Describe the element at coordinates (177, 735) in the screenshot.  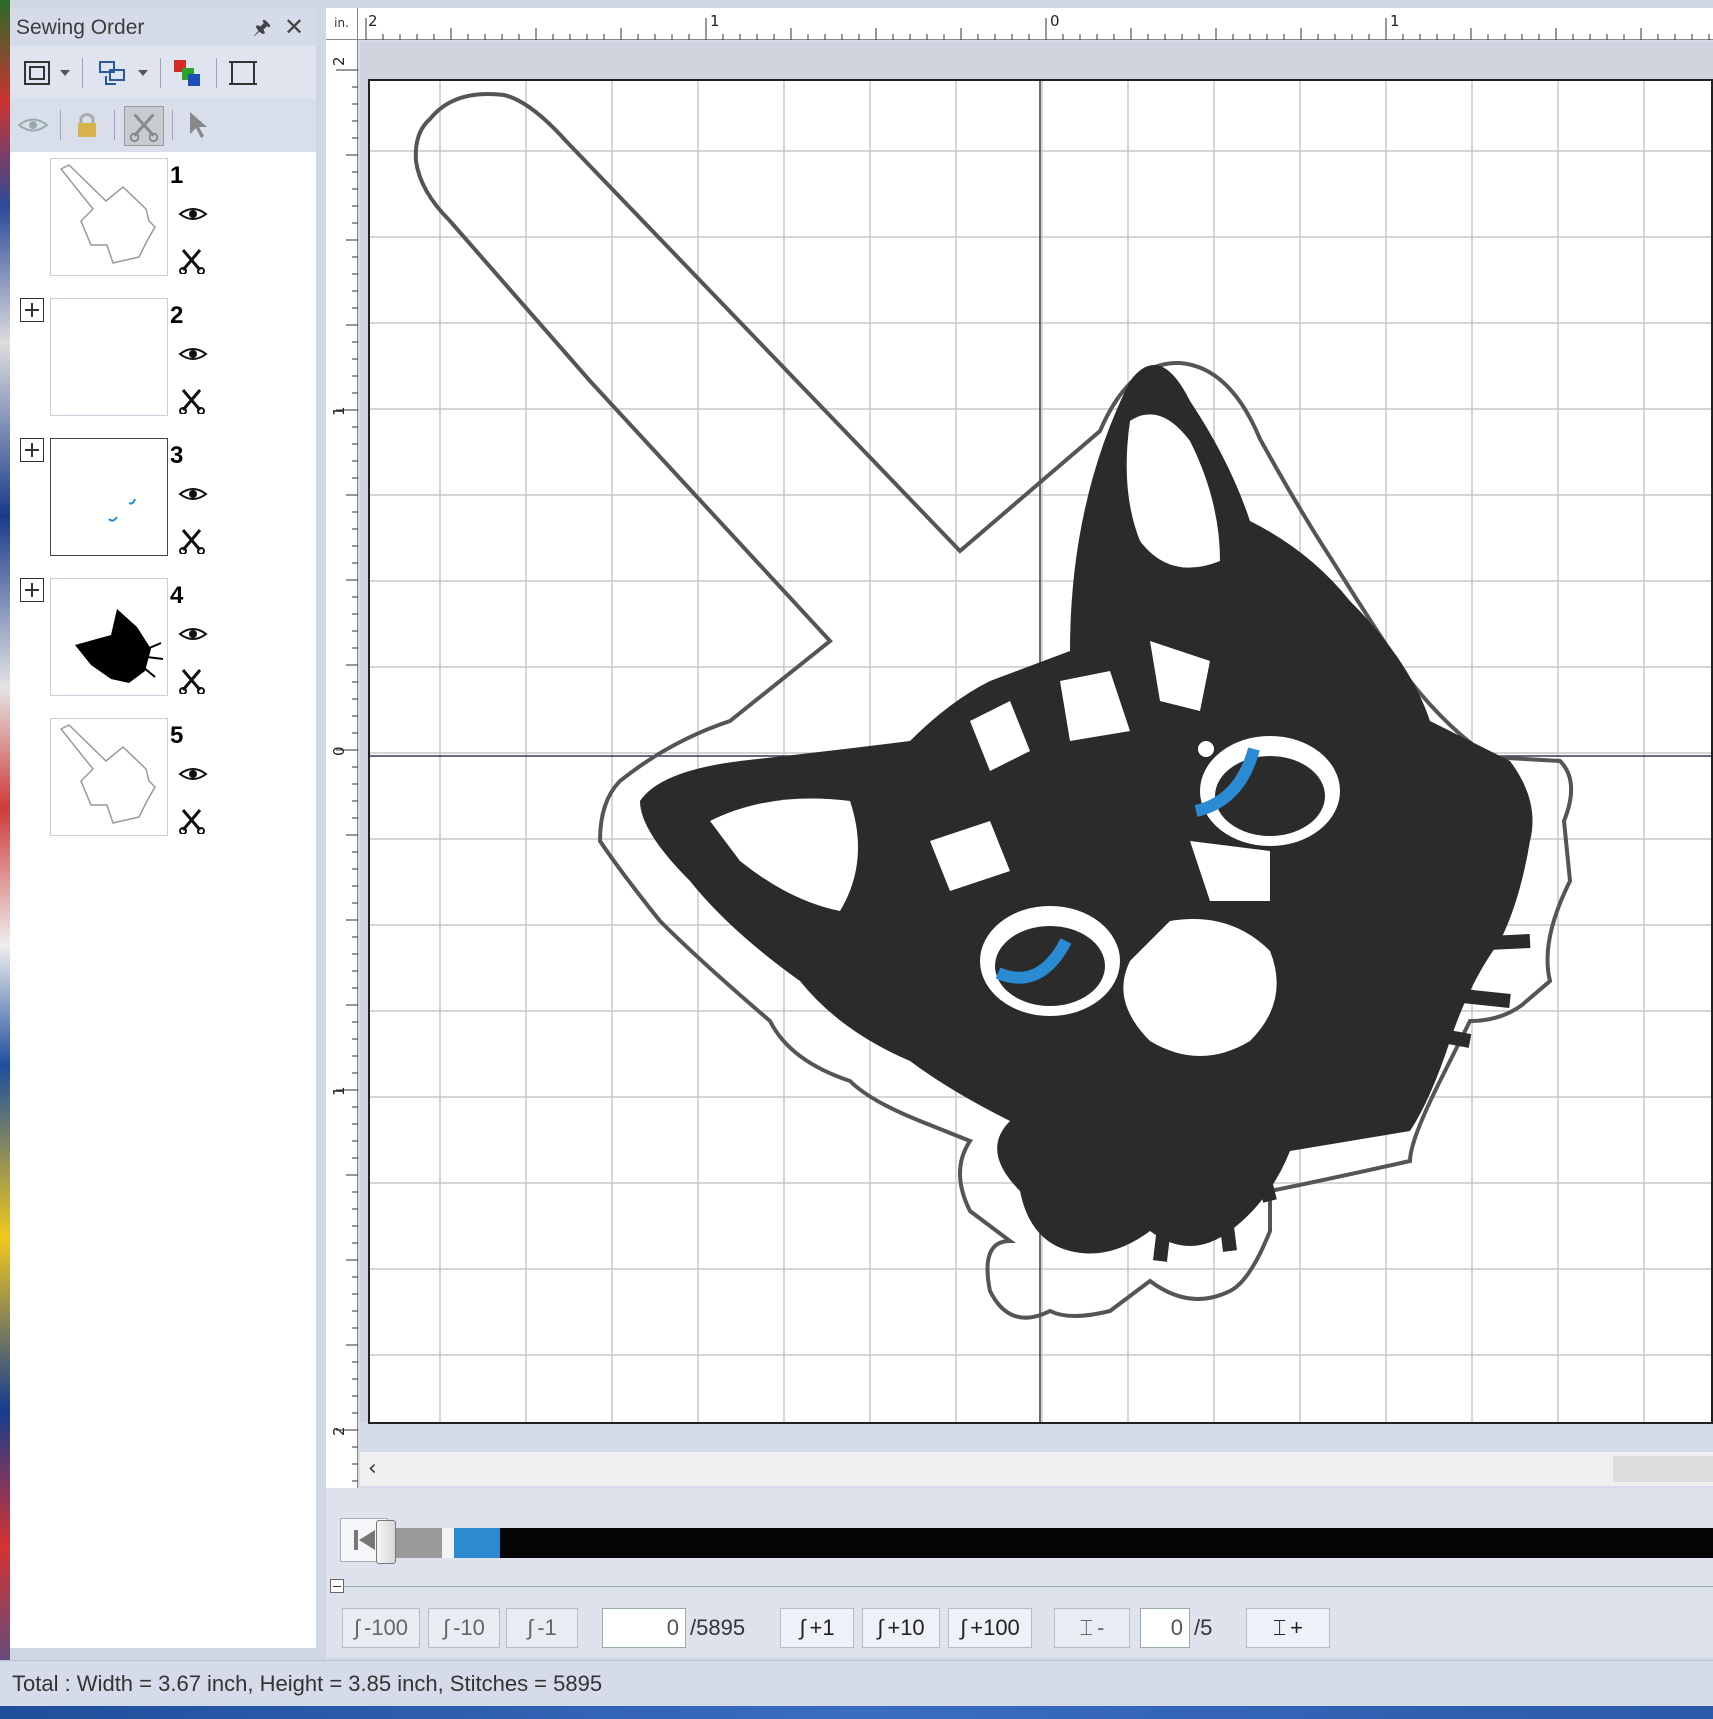
I see `item-number: 5` at that location.